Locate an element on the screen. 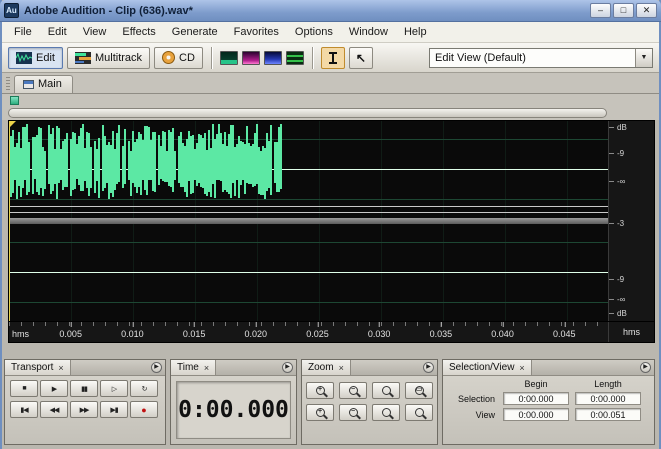  menu-generate: Generate is located at coordinates (195, 32).